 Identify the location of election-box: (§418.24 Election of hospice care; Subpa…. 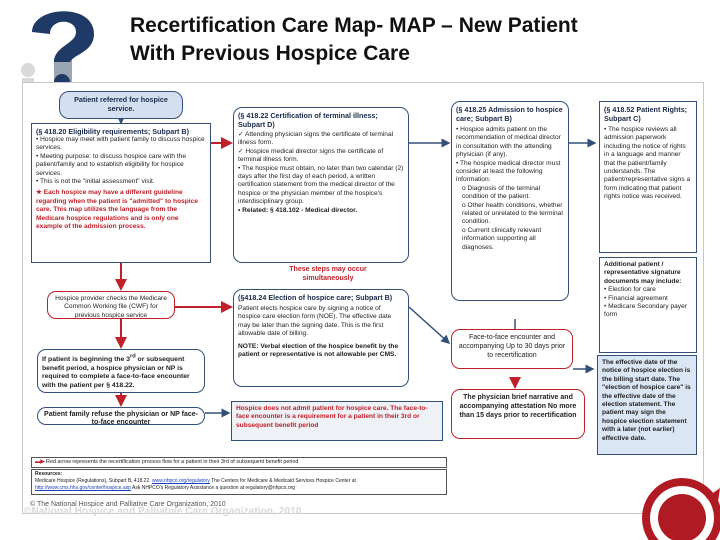
(321, 338).